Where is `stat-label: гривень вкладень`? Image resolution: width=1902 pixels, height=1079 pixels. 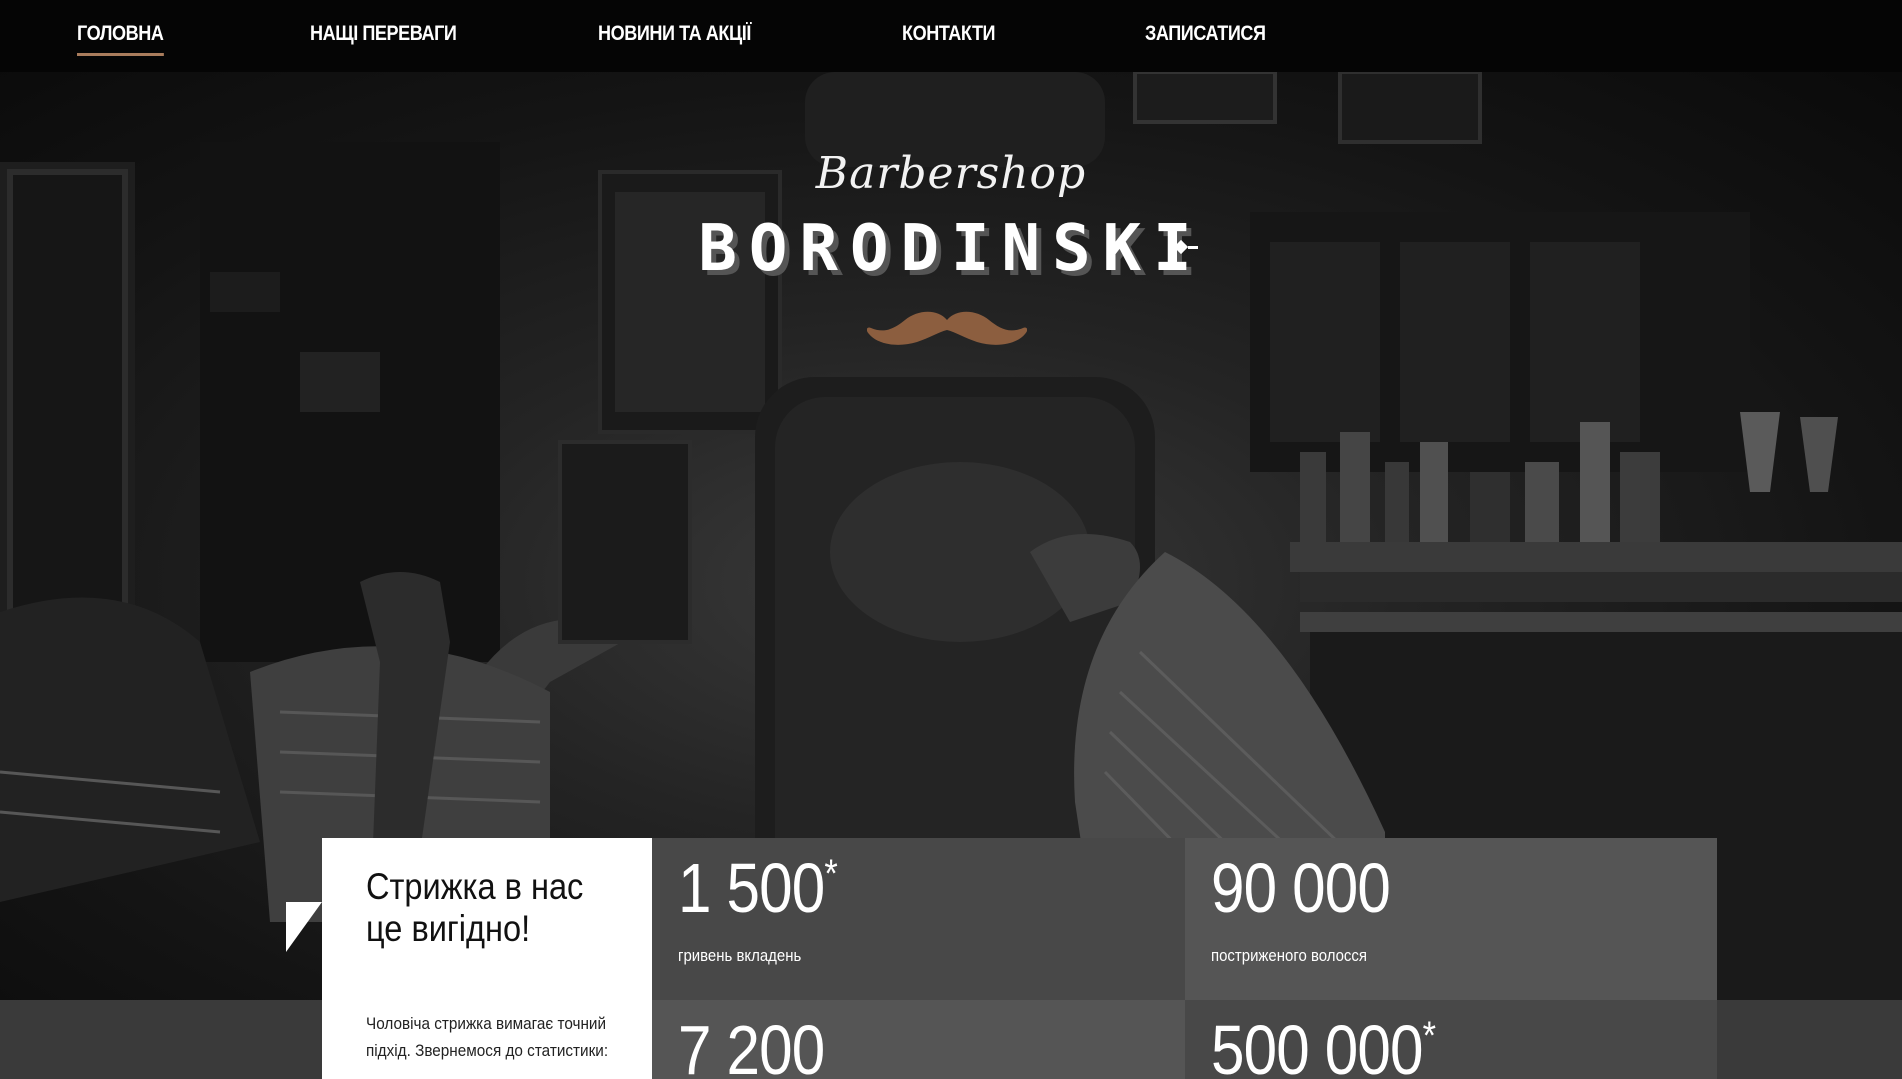 stat-label: гривень вкладень is located at coordinates (740, 955).